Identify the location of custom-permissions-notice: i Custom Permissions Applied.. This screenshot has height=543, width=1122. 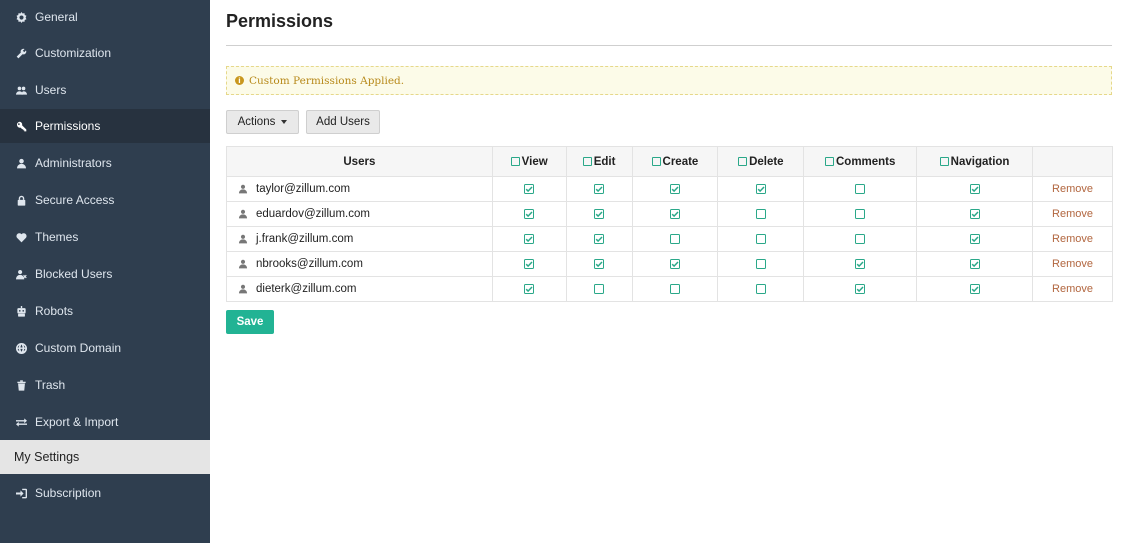
(669, 80).